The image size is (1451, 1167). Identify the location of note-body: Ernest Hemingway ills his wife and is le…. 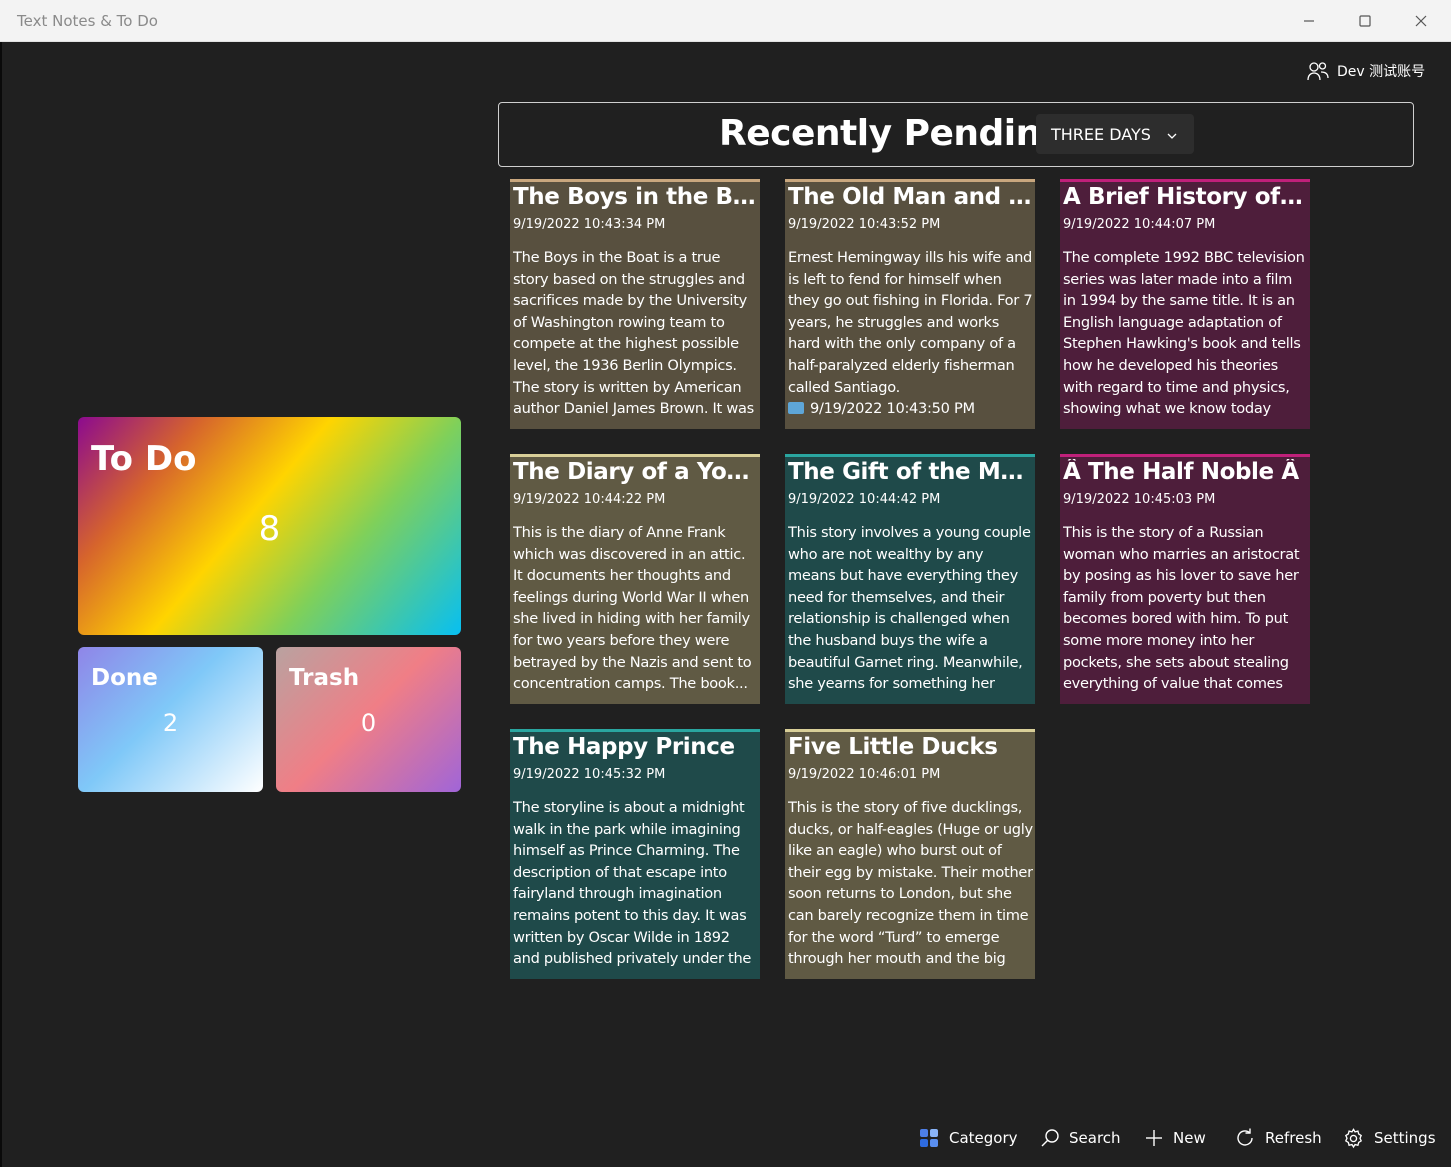
(910, 334).